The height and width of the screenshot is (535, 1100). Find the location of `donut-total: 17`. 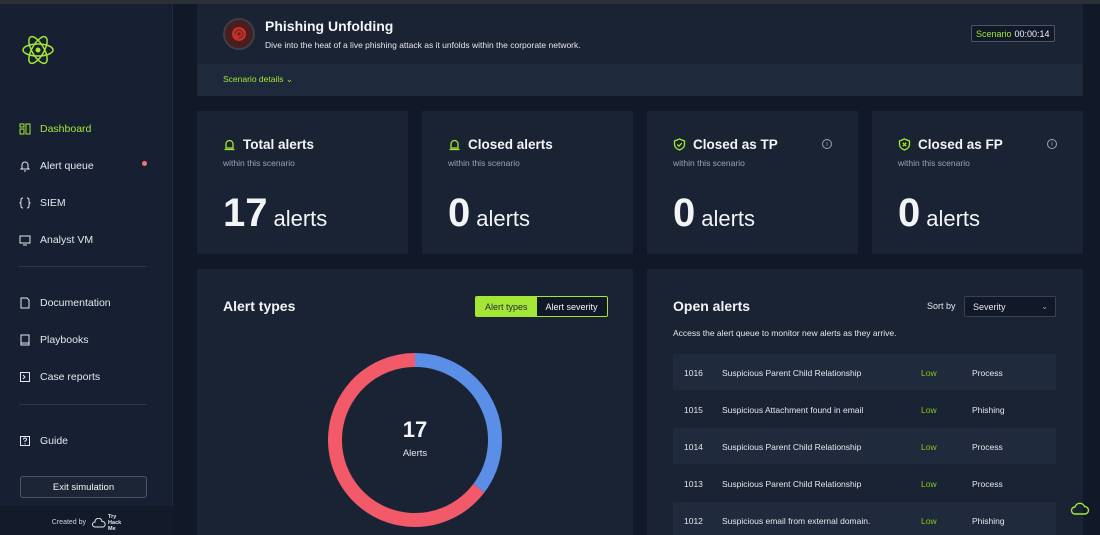

donut-total: 17 is located at coordinates (415, 429).